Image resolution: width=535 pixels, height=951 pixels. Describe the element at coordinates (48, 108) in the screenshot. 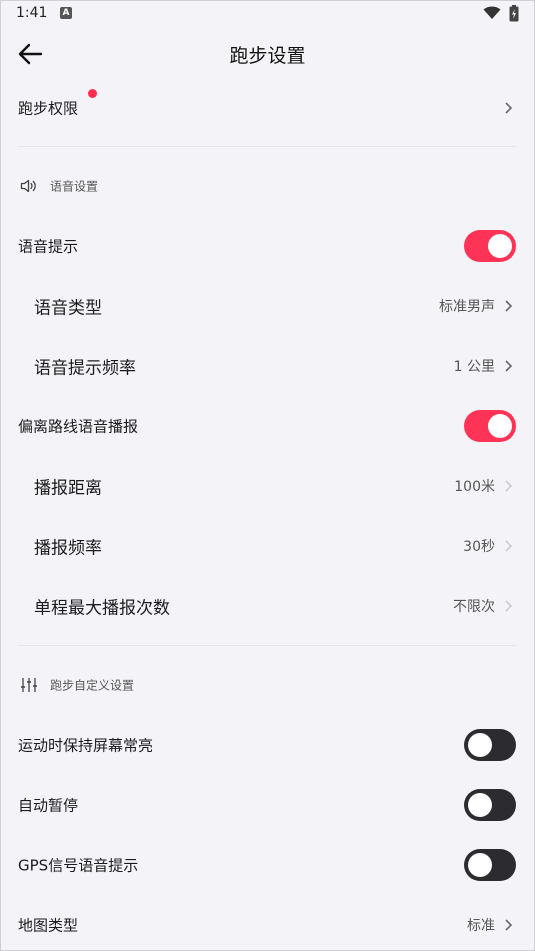

I see `running-permissions-label: 跑步权限` at that location.